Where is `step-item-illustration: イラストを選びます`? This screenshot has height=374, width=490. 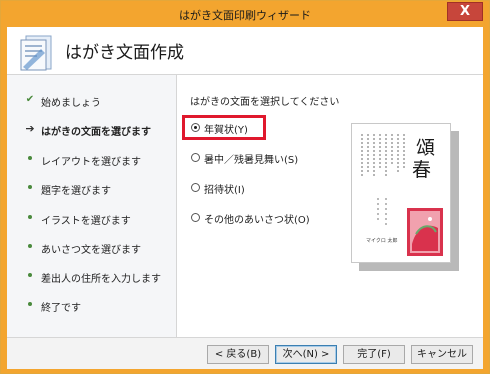
step-item-illustration: イラストを選びます is located at coordinates (92, 218).